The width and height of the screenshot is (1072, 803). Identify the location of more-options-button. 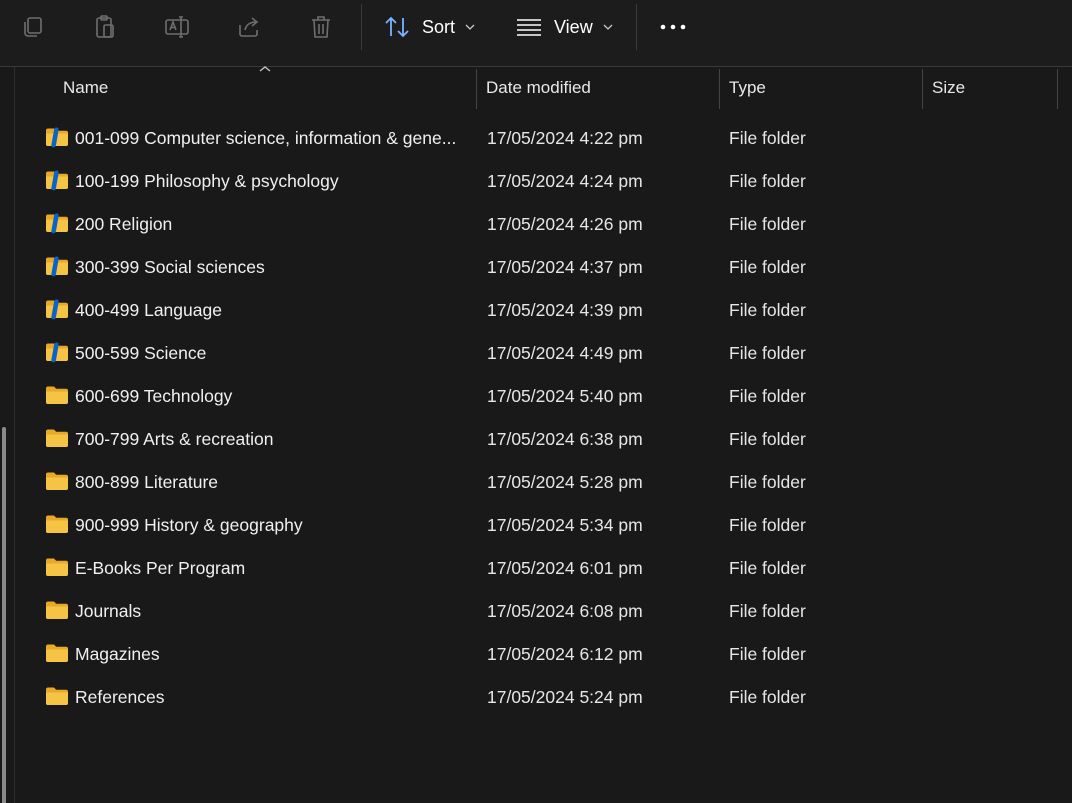
(673, 27).